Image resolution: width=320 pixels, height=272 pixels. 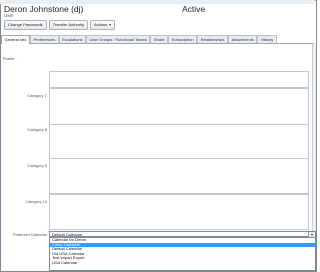 I want to click on chevron-down-icon, so click(x=110, y=24).